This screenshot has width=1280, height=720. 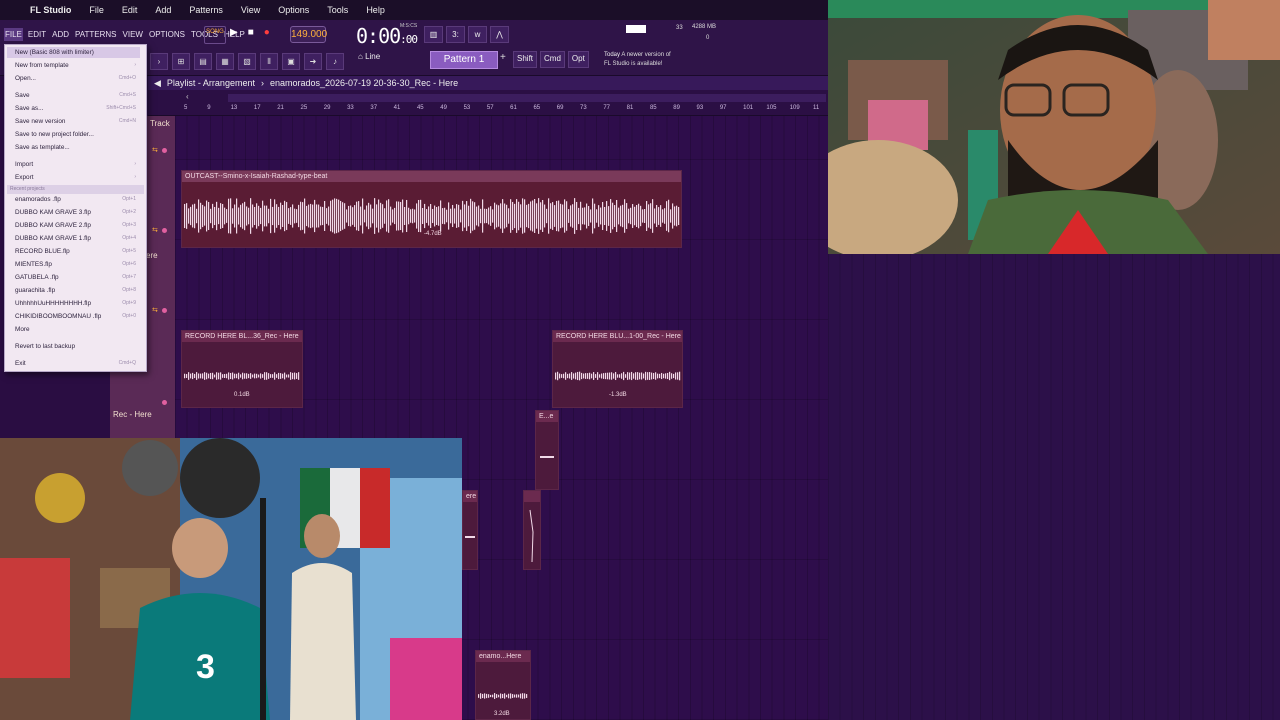 What do you see at coordinates (464, 60) in the screenshot?
I see `pattern-selector: Pattern 1` at bounding box center [464, 60].